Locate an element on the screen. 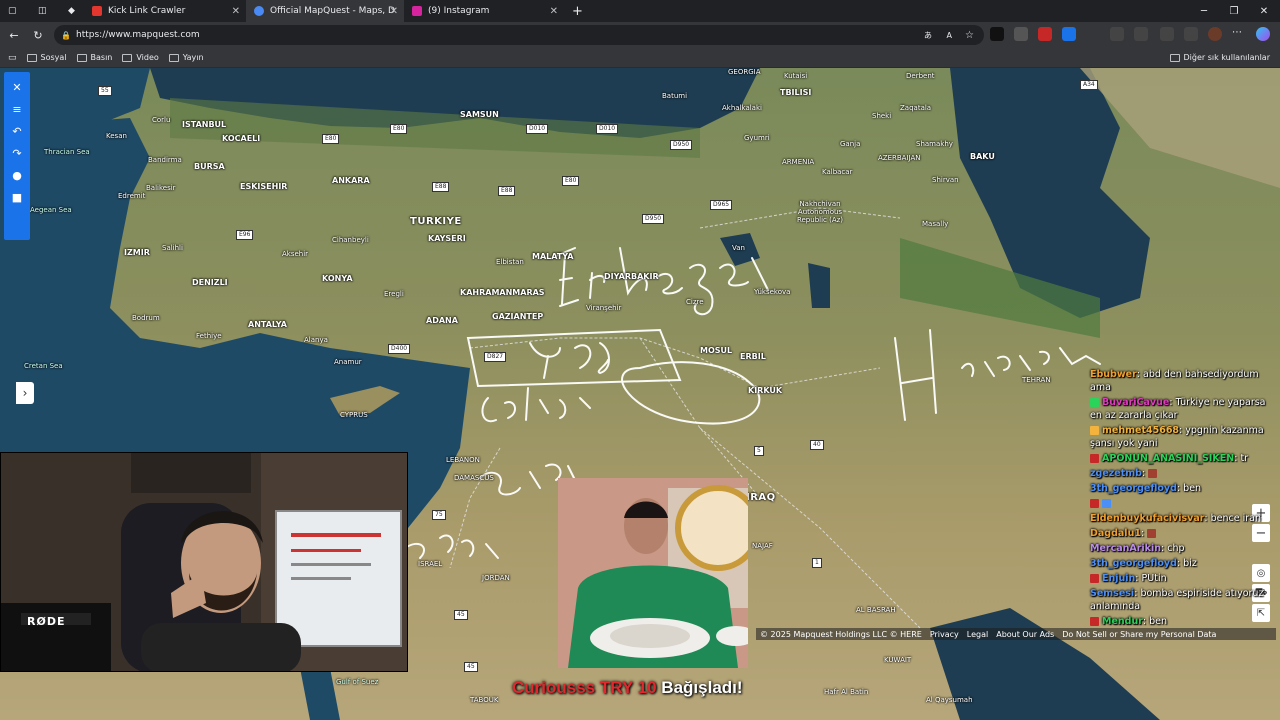 This screenshot has width=1280, height=720. route-shield: 55 is located at coordinates (105, 91).